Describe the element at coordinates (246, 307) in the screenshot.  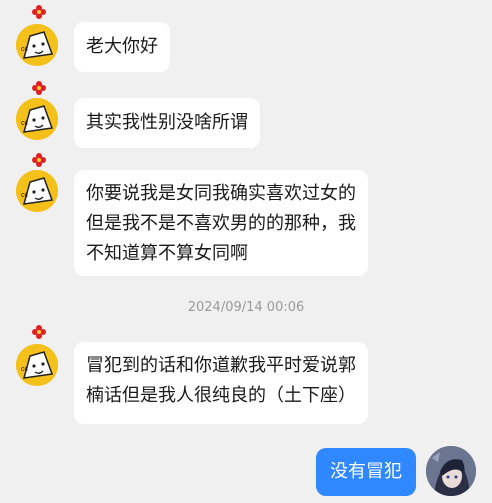
I see `message-timestamp: 2024/09/14 00:06` at that location.